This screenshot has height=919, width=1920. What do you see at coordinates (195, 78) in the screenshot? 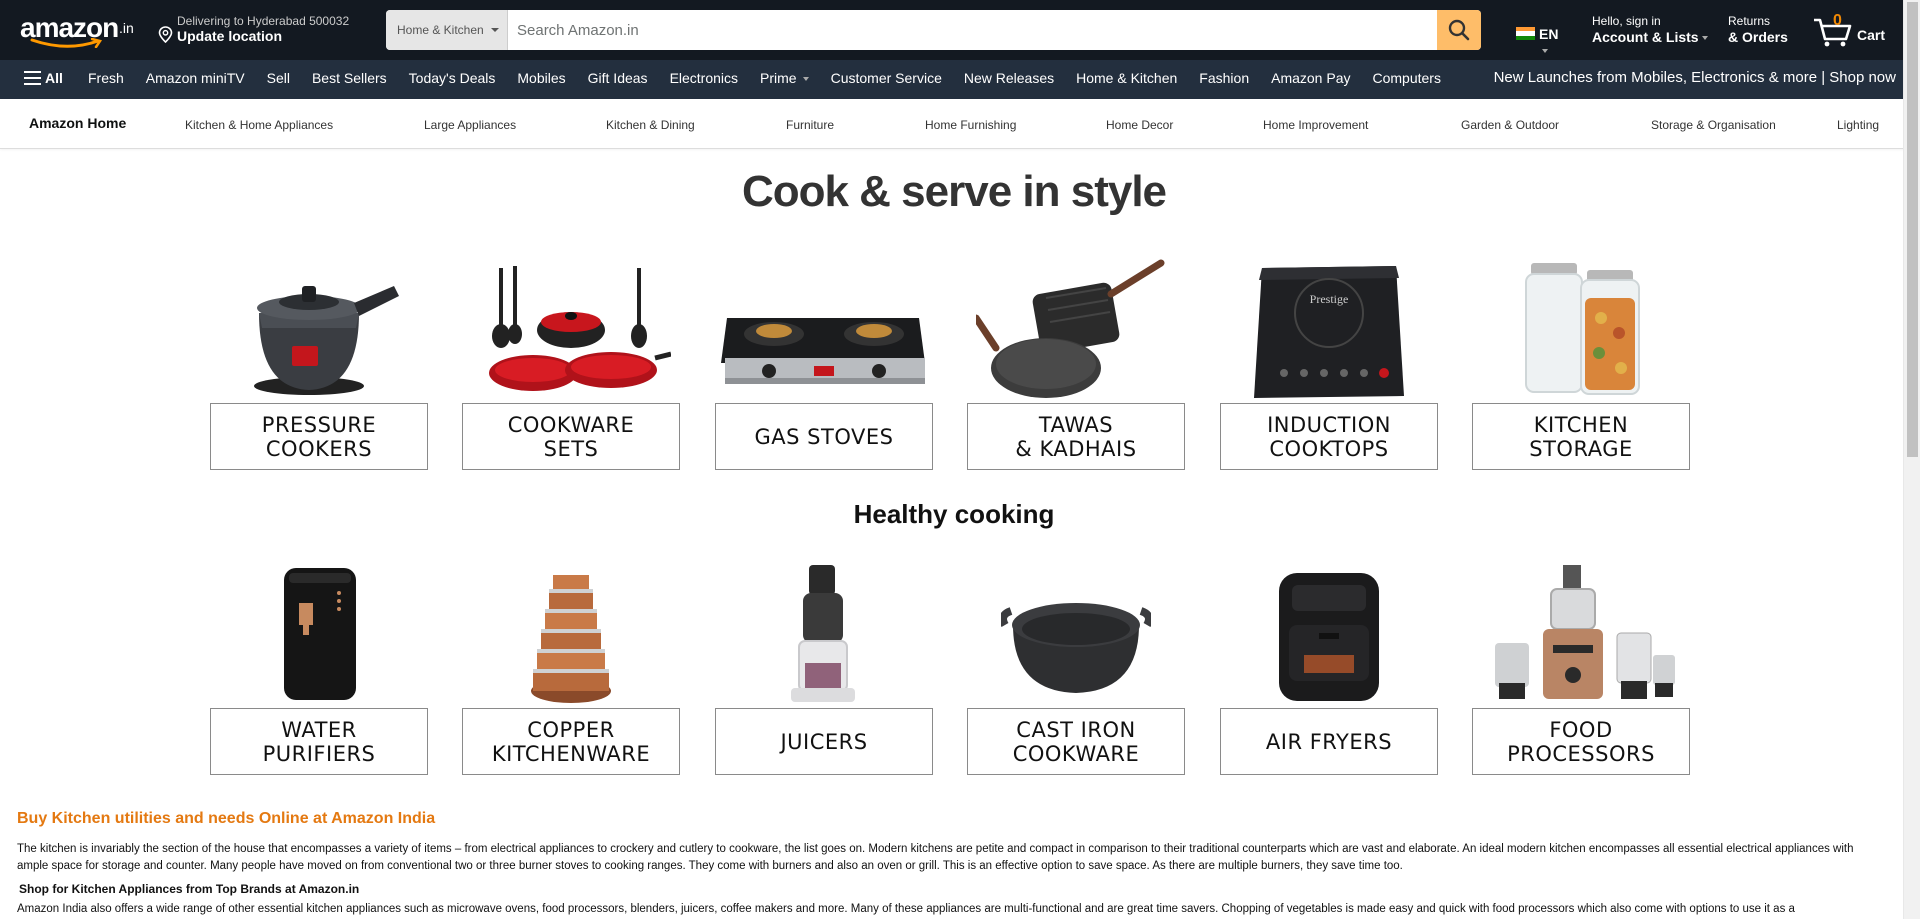
I see `nav-item-minitv: Amazon miniTV` at bounding box center [195, 78].